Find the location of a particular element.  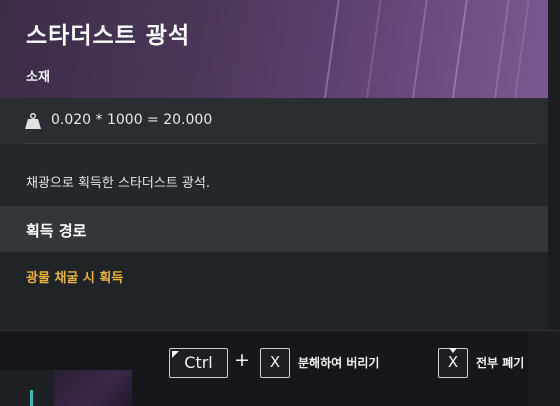

weight-value: 0.020 * 1000 = 20.000 is located at coordinates (132, 120).